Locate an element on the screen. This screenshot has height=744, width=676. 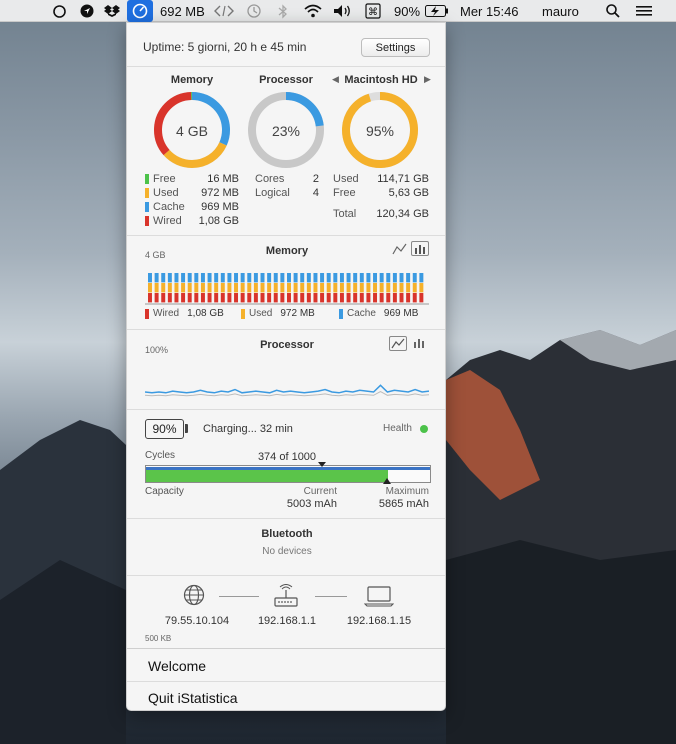
wifi-icon is located at coordinates (313, 11).